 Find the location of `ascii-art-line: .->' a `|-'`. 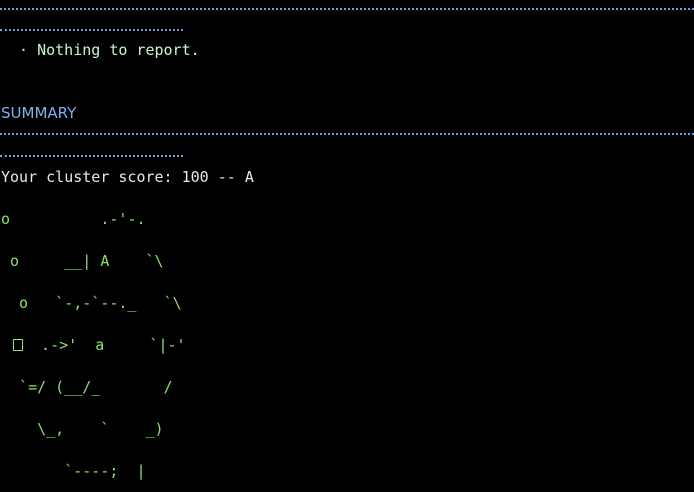

ascii-art-line: .->' a `|-' is located at coordinates (93, 345).